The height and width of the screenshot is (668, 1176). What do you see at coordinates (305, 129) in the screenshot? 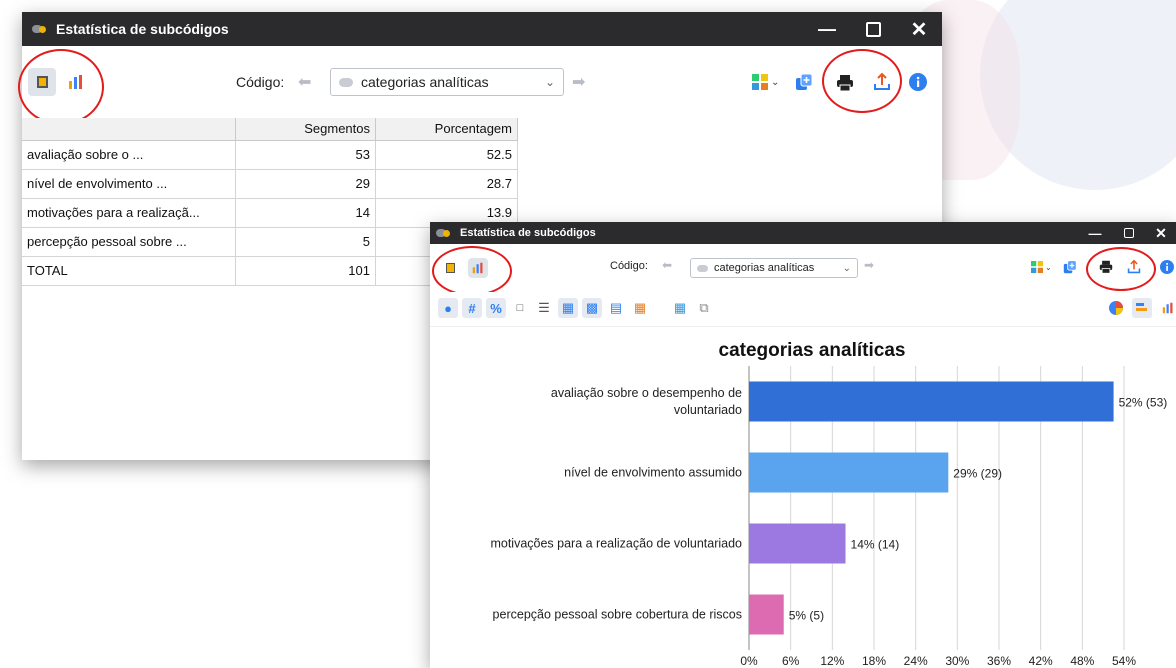
I see `column-header-segments: Segmentos` at bounding box center [305, 129].